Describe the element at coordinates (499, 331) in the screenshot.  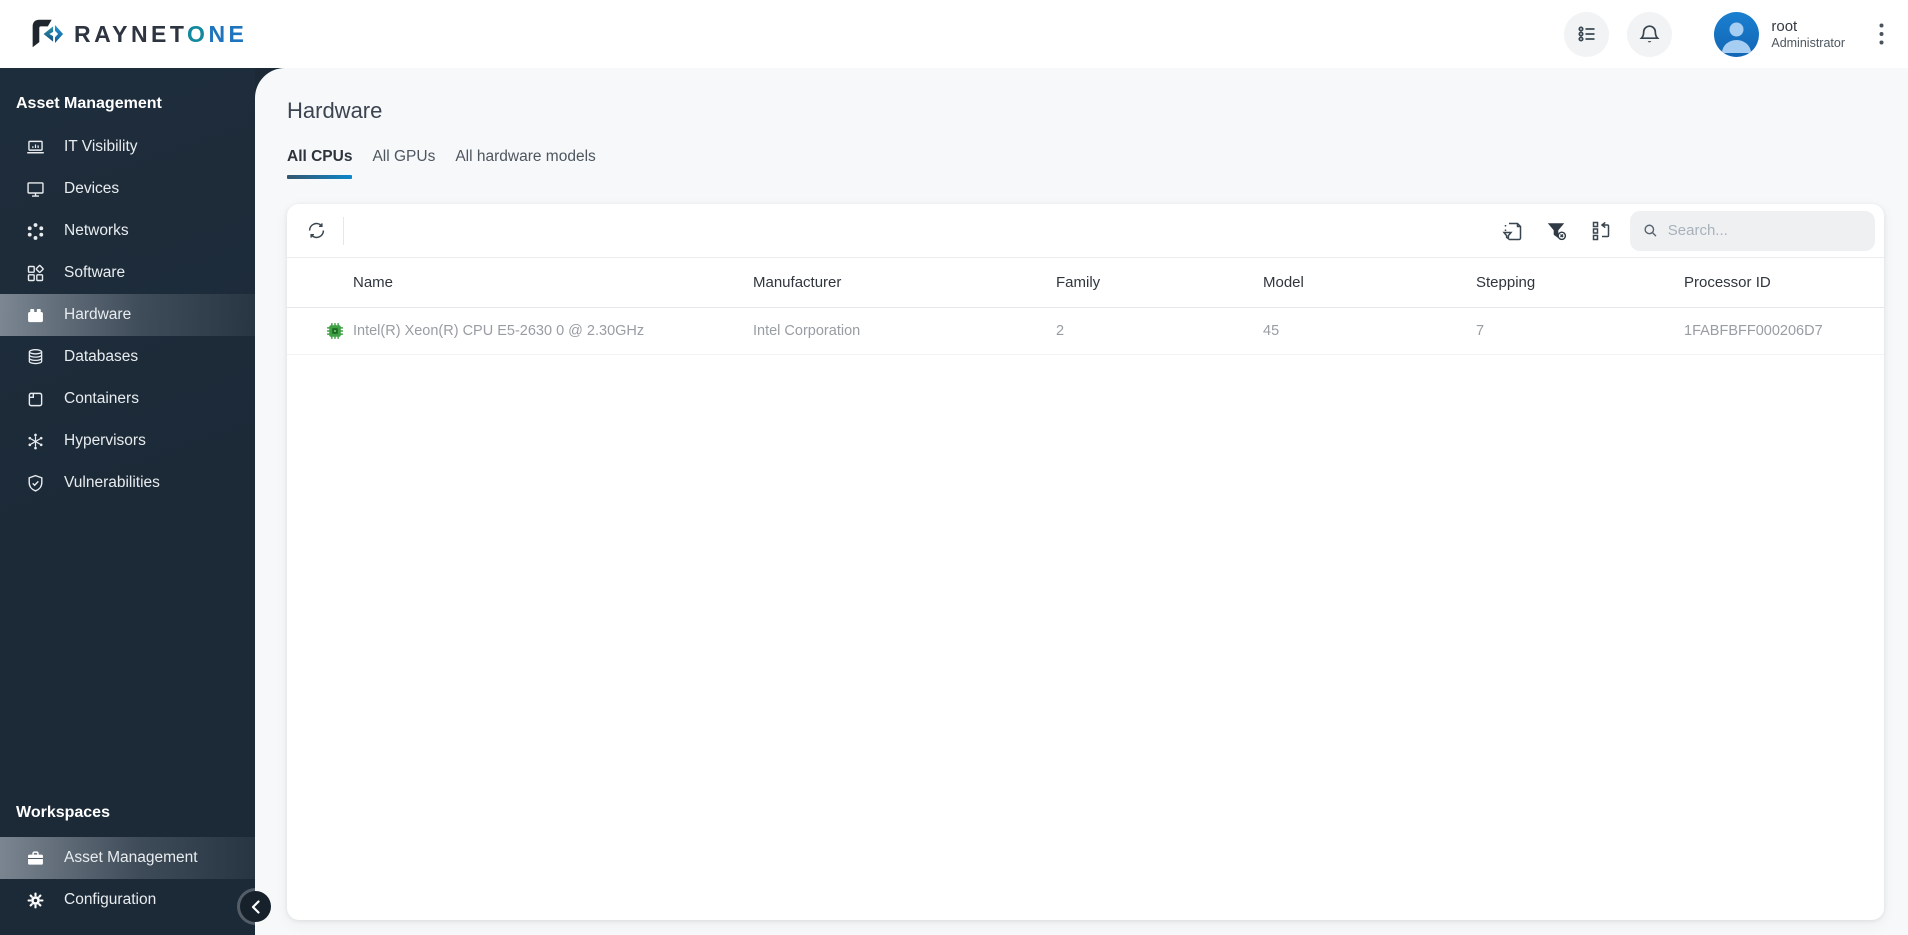
I see `cell-name: Intel(R) Xeon(R) CPU E5-2630 0 @ 2.30GHz` at that location.